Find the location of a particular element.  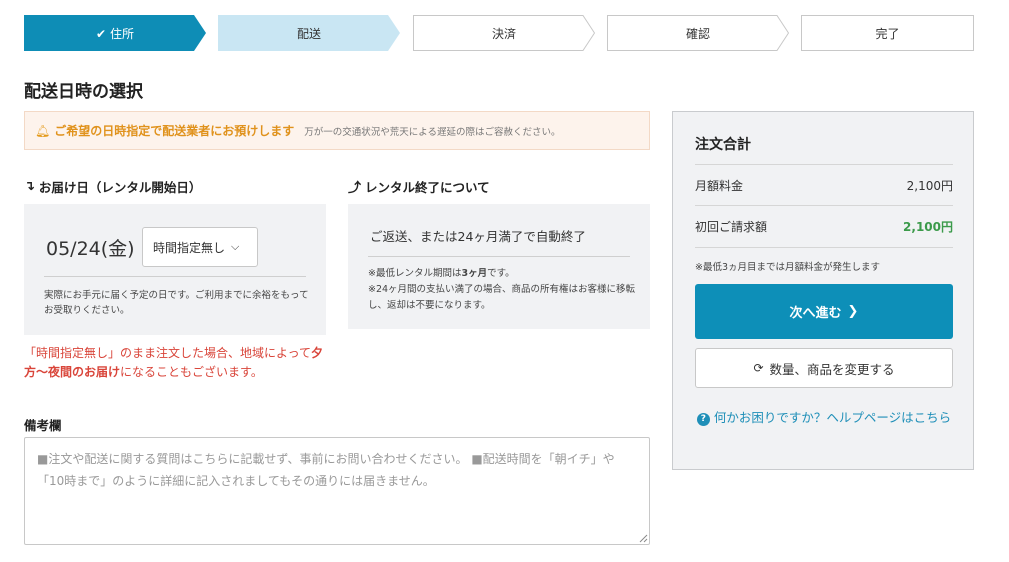

monthly-fee-row: 月額料金 2,100円 is located at coordinates (824, 185).